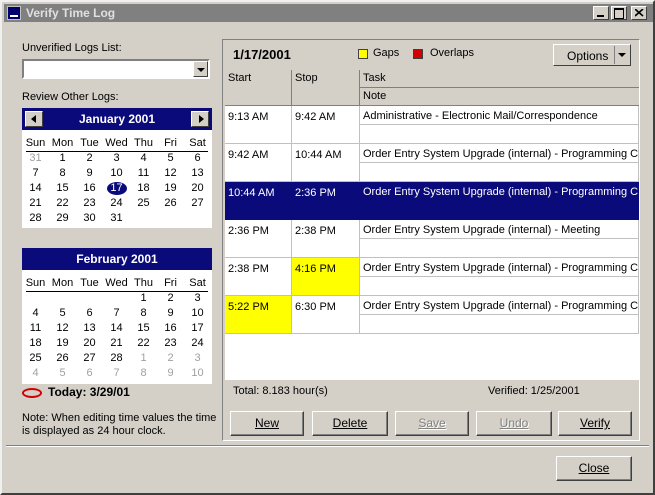 The height and width of the screenshot is (495, 655). I want to click on calendar-day: 27, so click(89, 358).